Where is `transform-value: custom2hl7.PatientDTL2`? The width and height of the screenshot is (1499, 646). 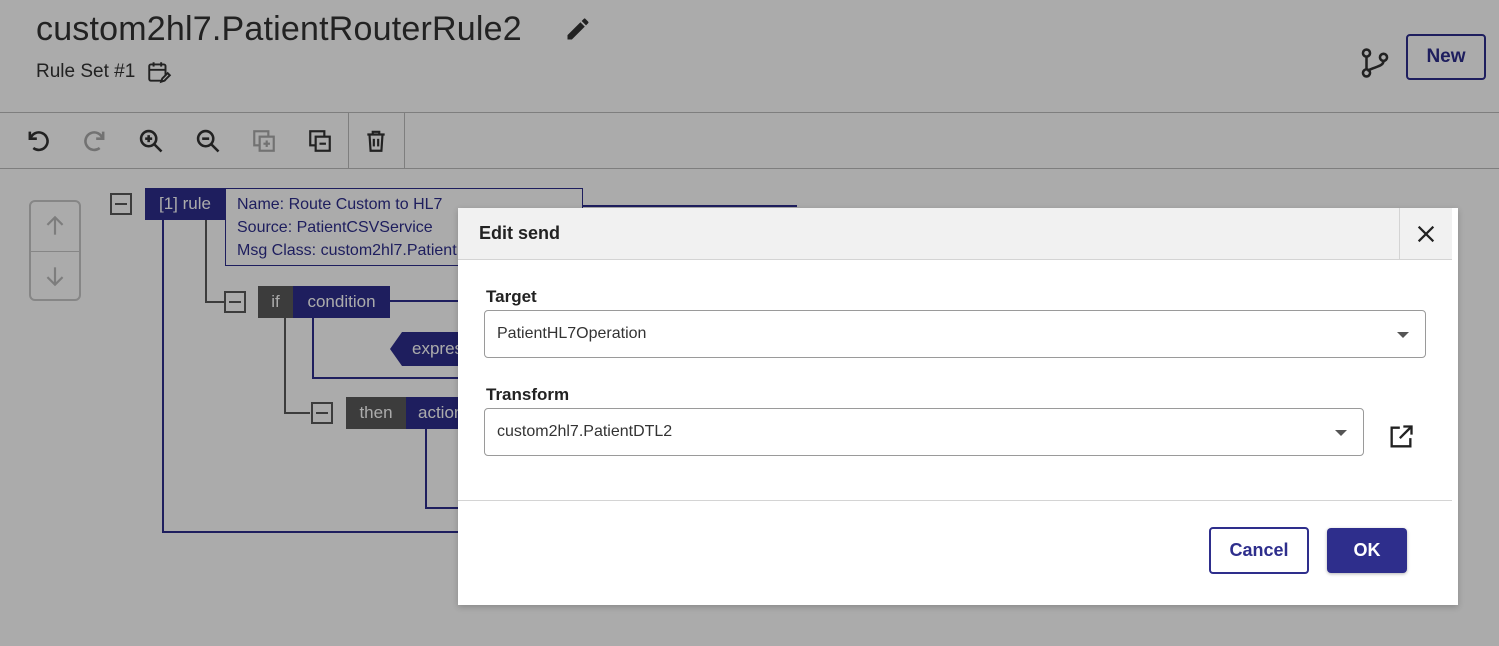
transform-value: custom2hl7.PatientDTL2 is located at coordinates (585, 431).